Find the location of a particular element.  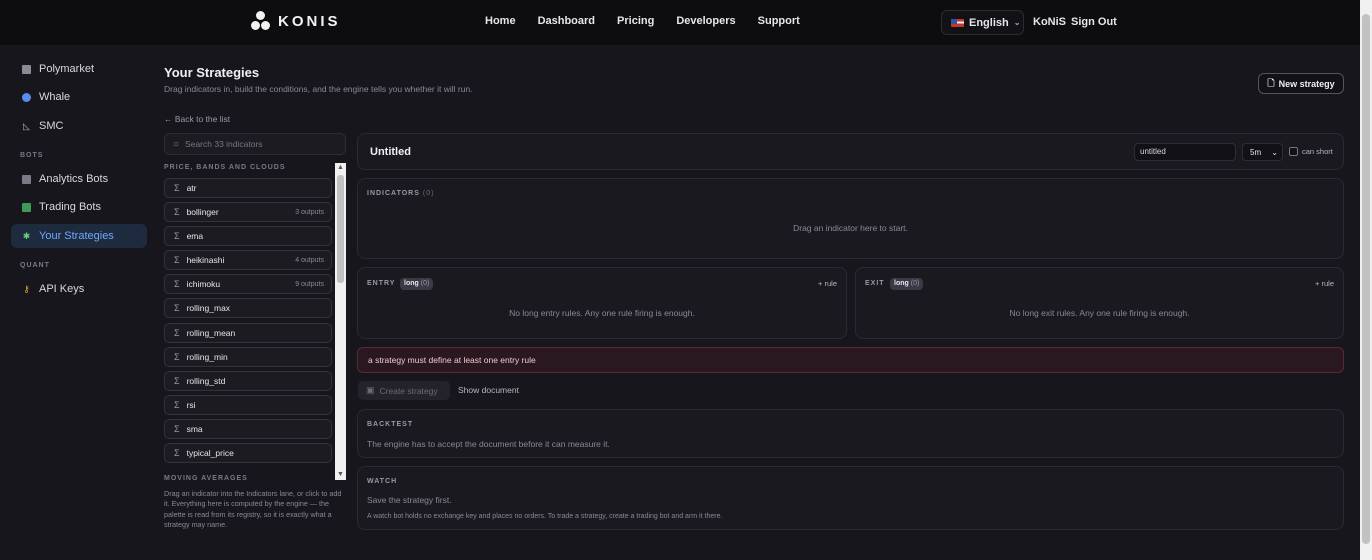

logo: KONIS is located at coordinates (295, 21).